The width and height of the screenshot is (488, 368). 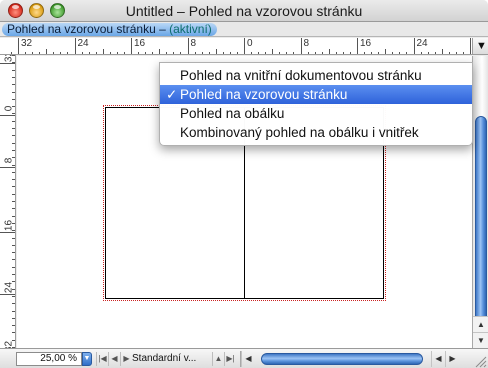 What do you see at coordinates (480, 340) in the screenshot?
I see `scroll-down-icon: ▼` at bounding box center [480, 340].